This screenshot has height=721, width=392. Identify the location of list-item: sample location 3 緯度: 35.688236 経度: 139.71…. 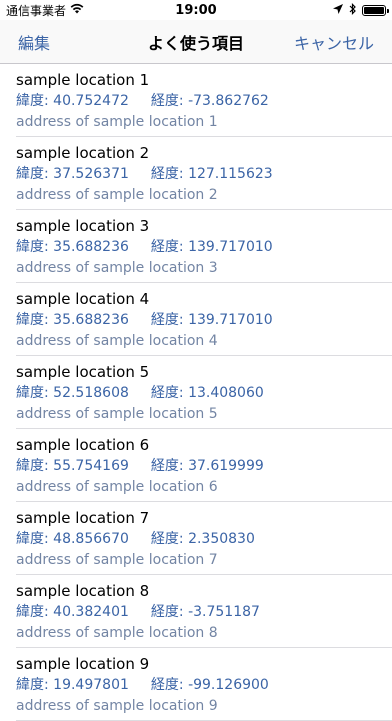
(204, 246).